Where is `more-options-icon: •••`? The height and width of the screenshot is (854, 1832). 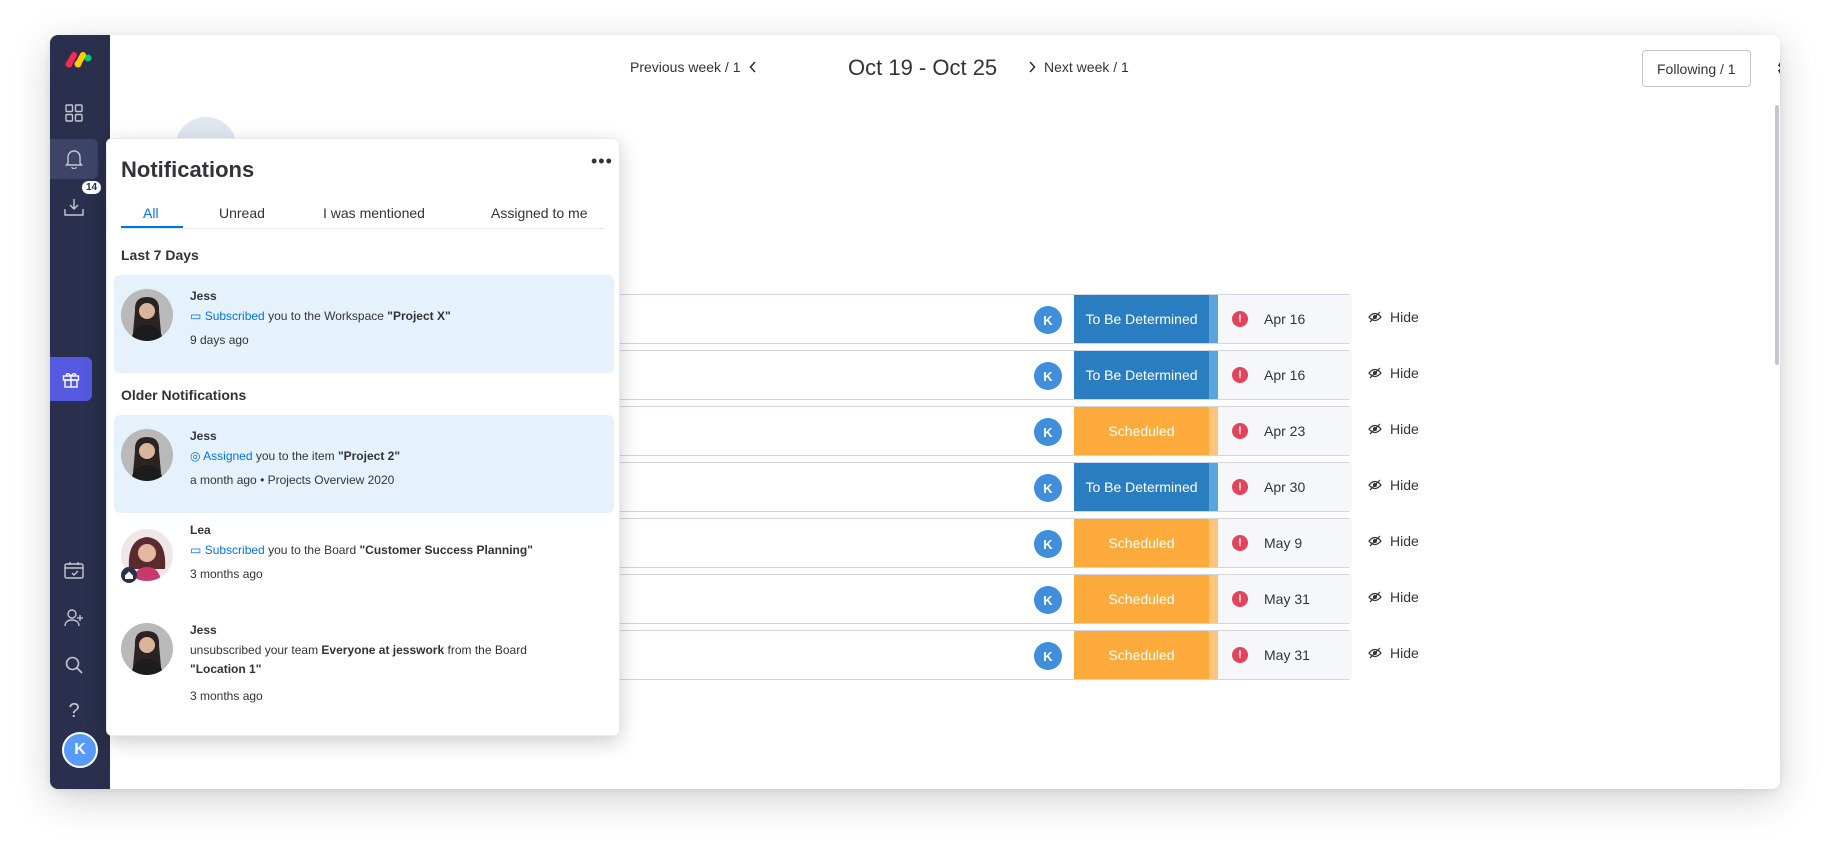
more-options-icon: ••• is located at coordinates (602, 161).